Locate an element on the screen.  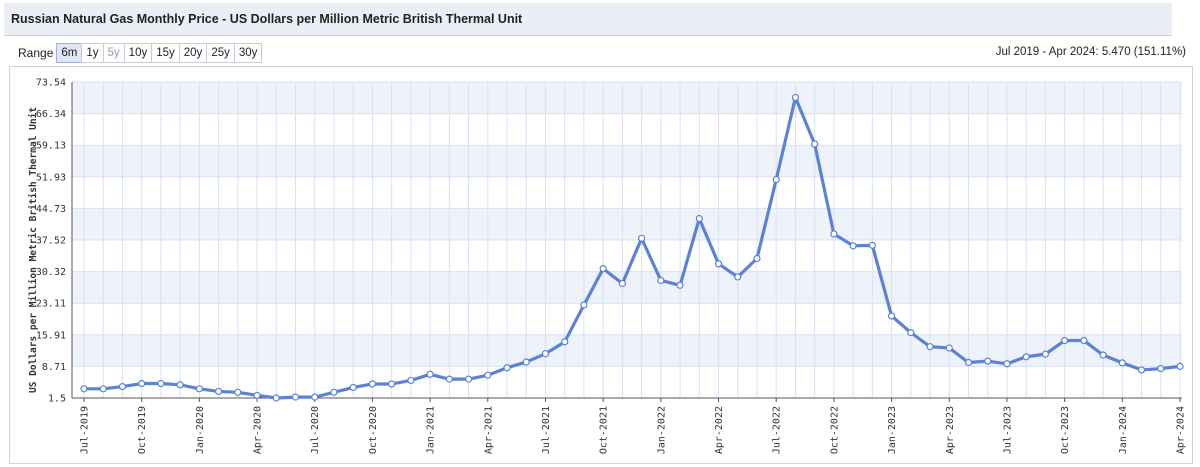
x-tick-label: Jan-2021 is located at coordinates (431, 430).